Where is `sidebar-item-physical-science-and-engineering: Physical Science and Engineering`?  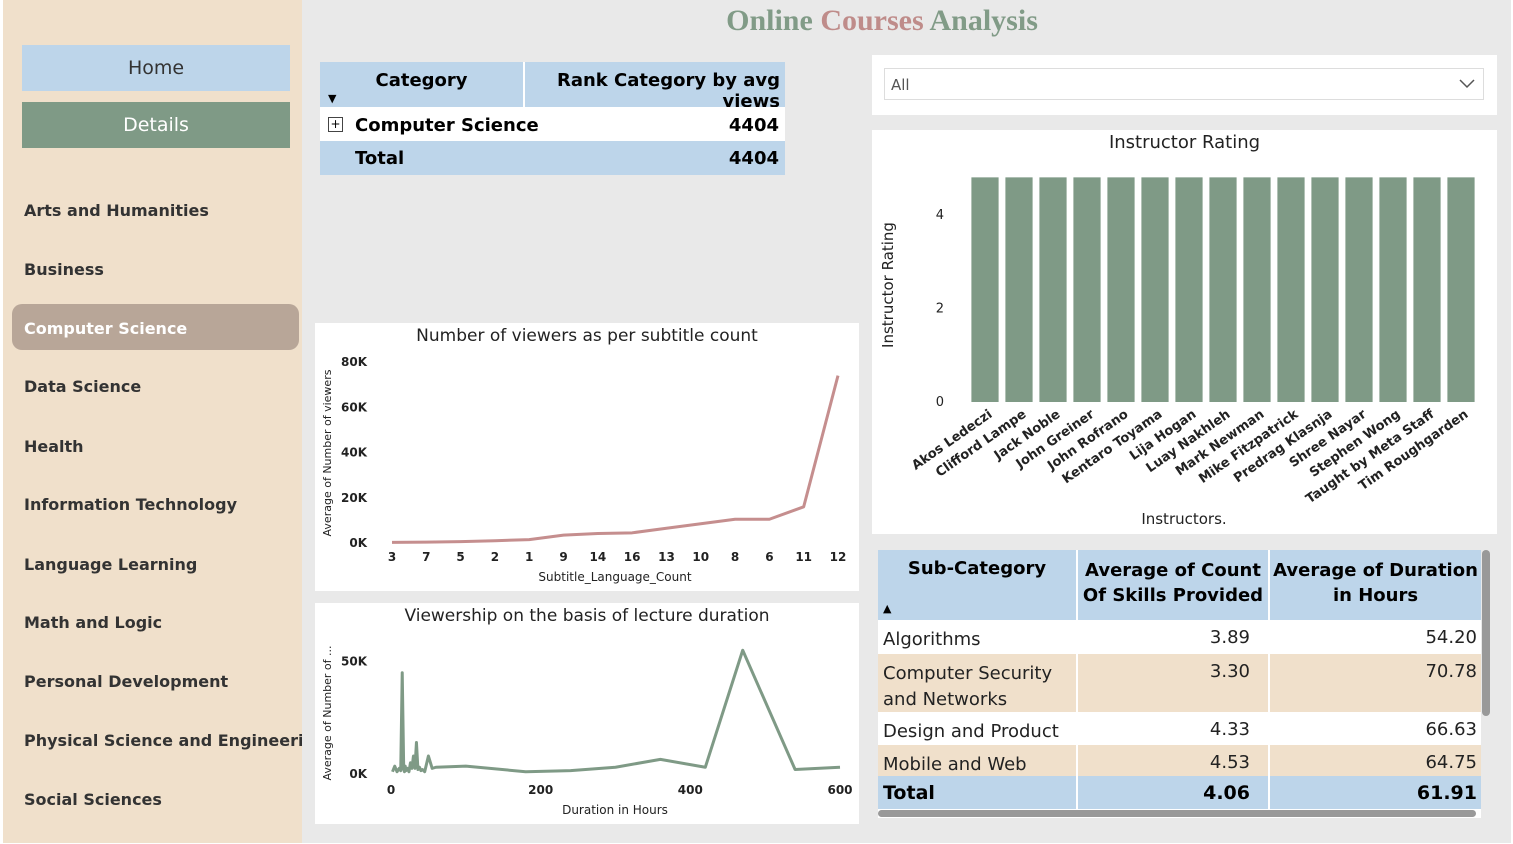
sidebar-item-physical-science-and-engineering: Physical Science and Engineering is located at coordinates (175, 740).